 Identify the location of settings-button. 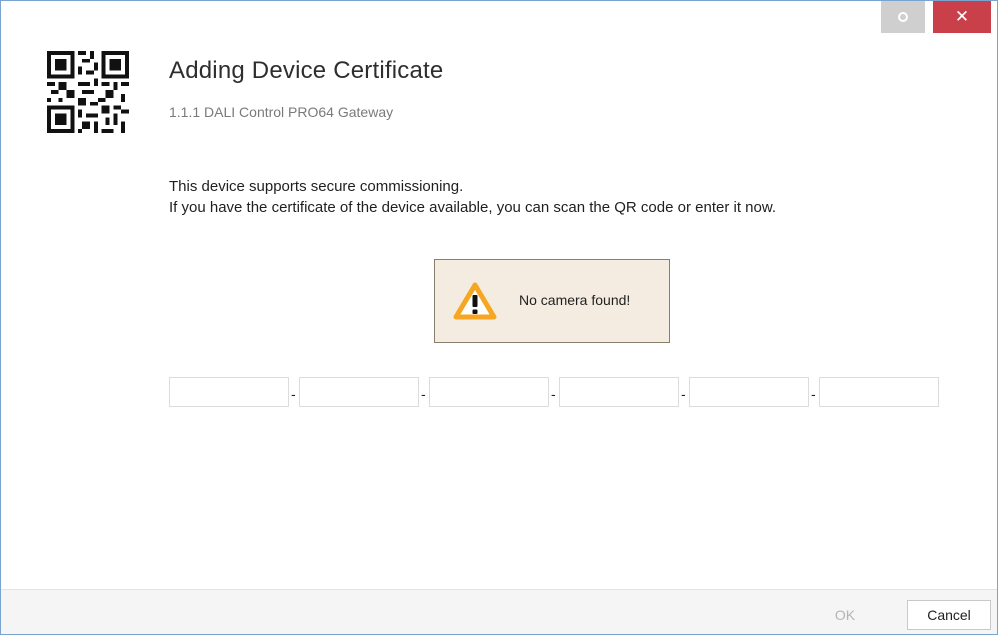
(903, 17).